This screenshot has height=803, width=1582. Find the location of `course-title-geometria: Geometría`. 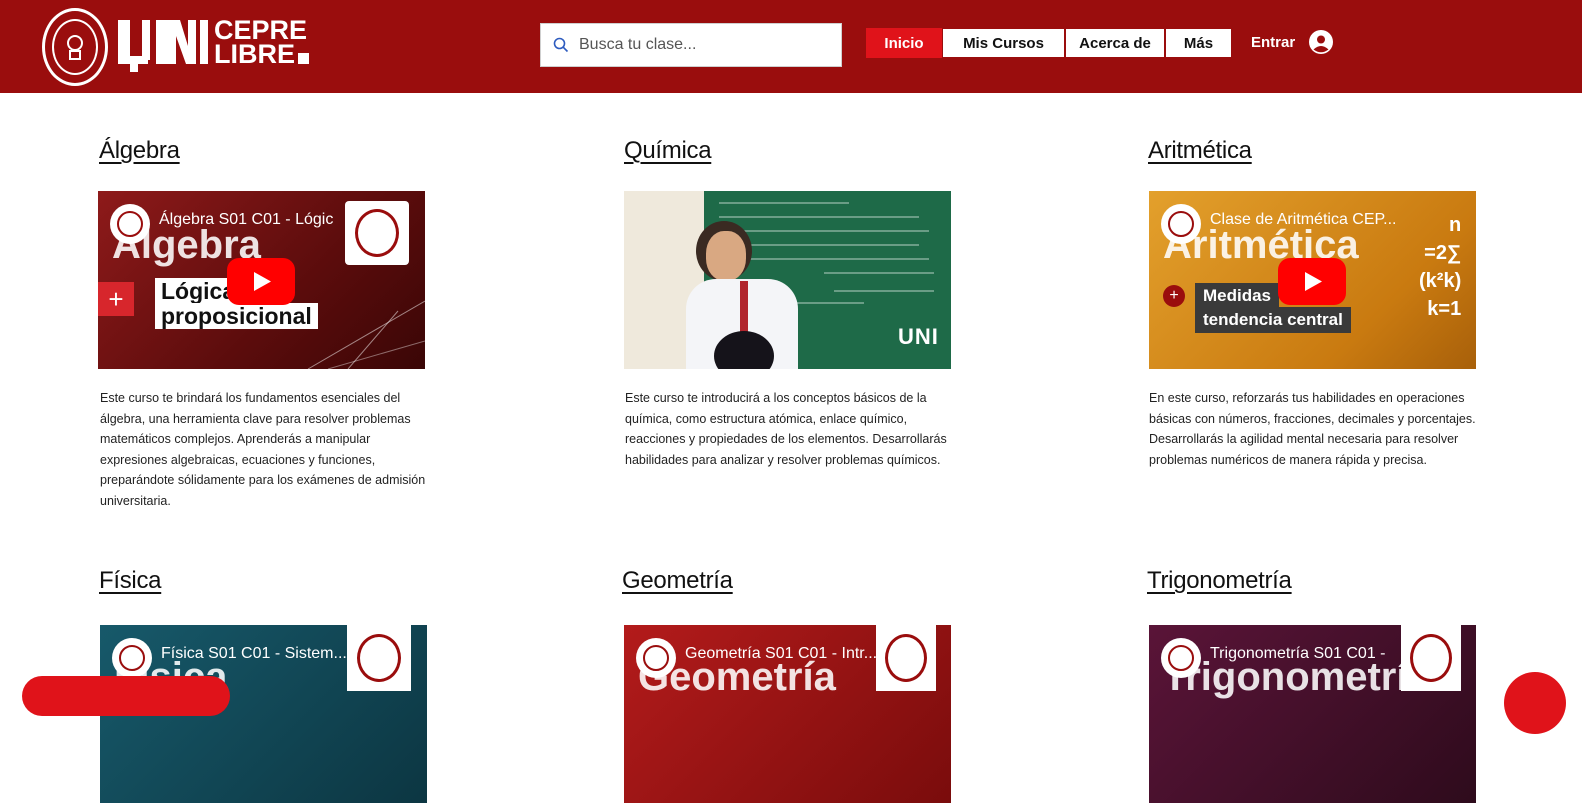

course-title-geometria: Geometría is located at coordinates (812, 581).